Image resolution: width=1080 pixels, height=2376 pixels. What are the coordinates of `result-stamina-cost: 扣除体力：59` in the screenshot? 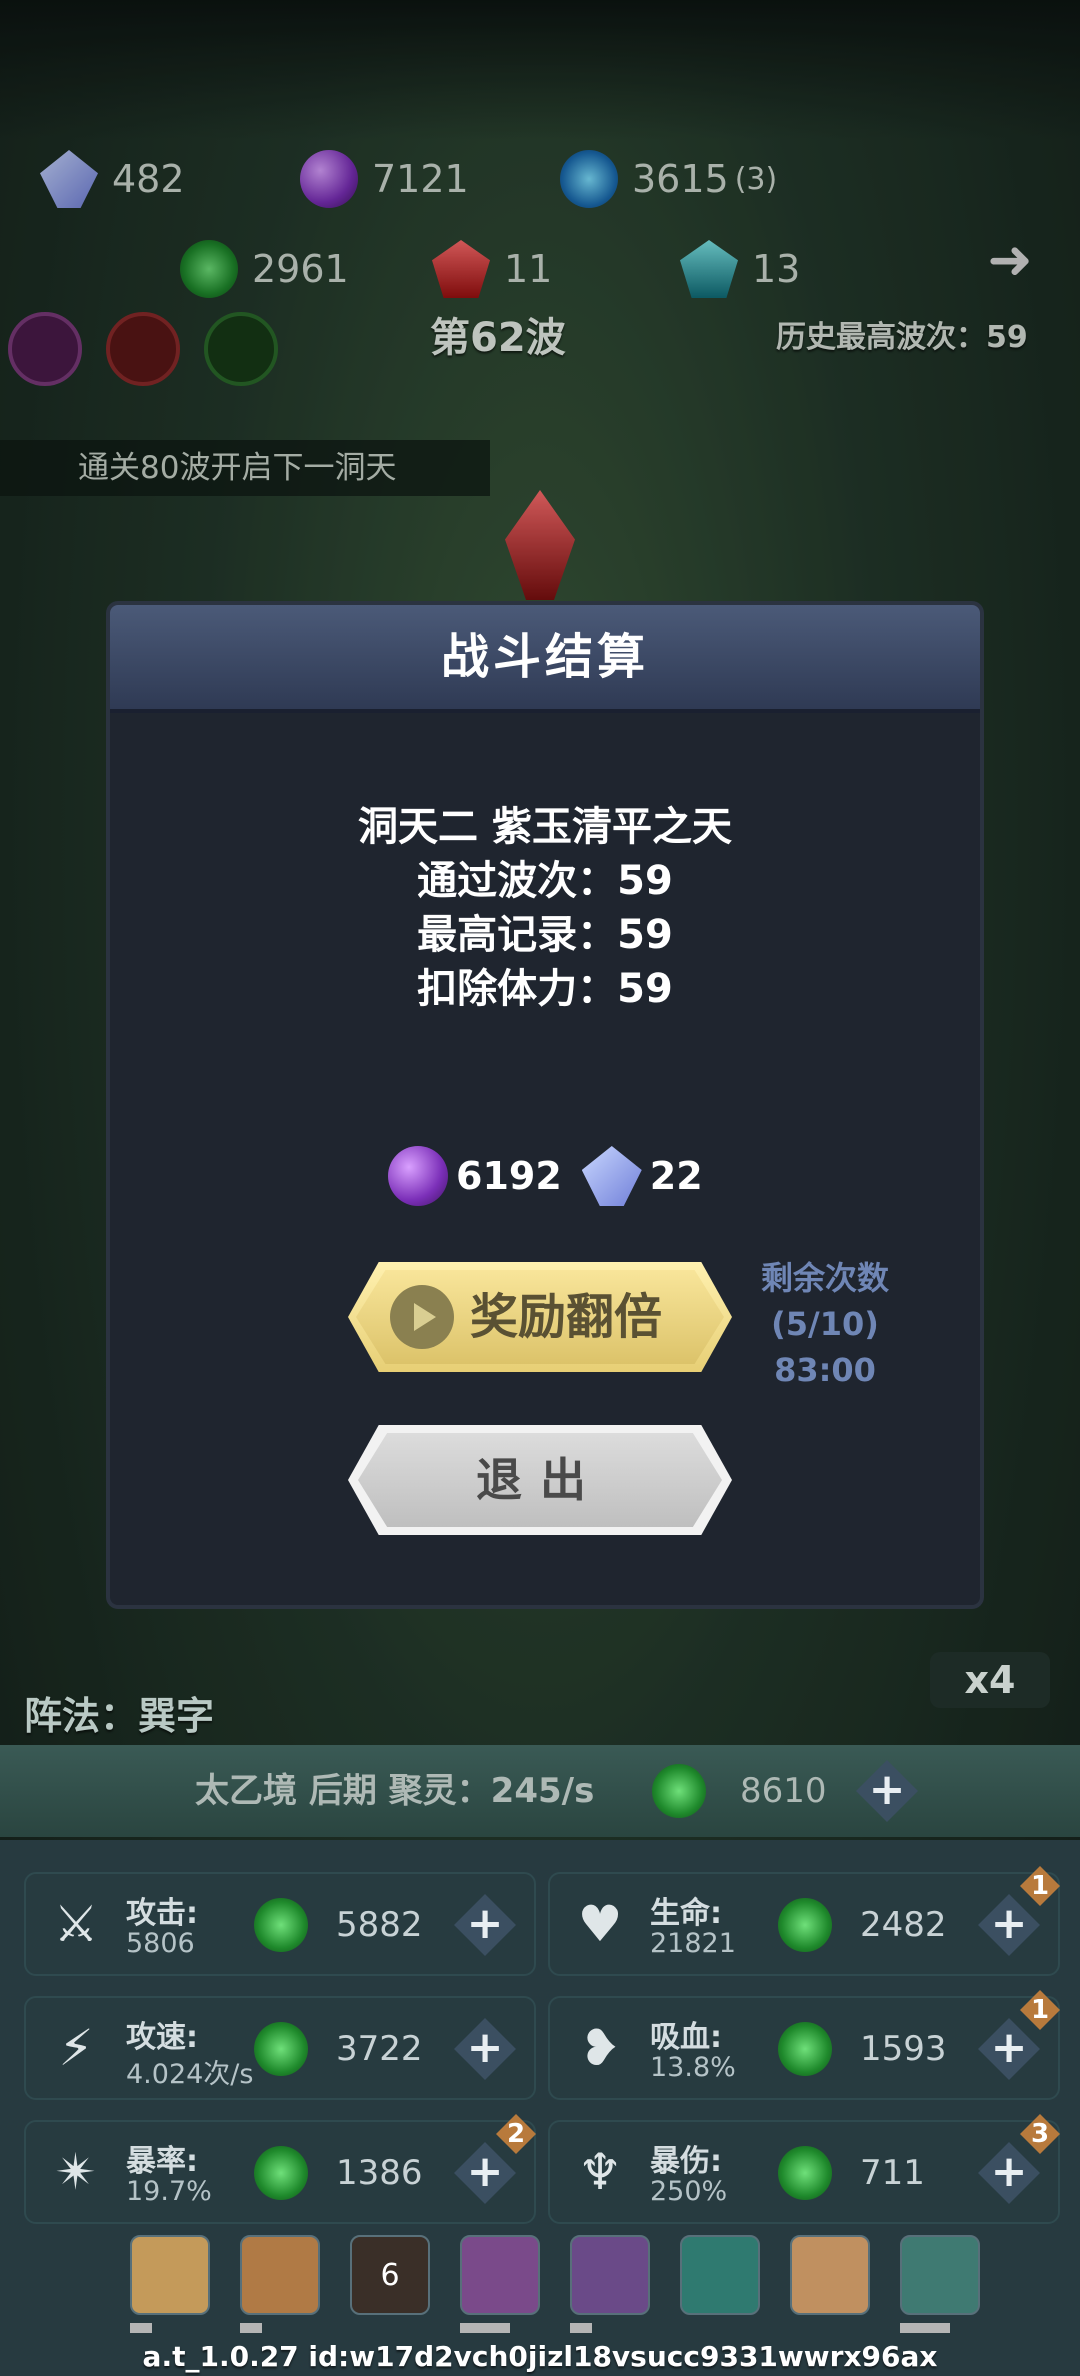 It's located at (545, 989).